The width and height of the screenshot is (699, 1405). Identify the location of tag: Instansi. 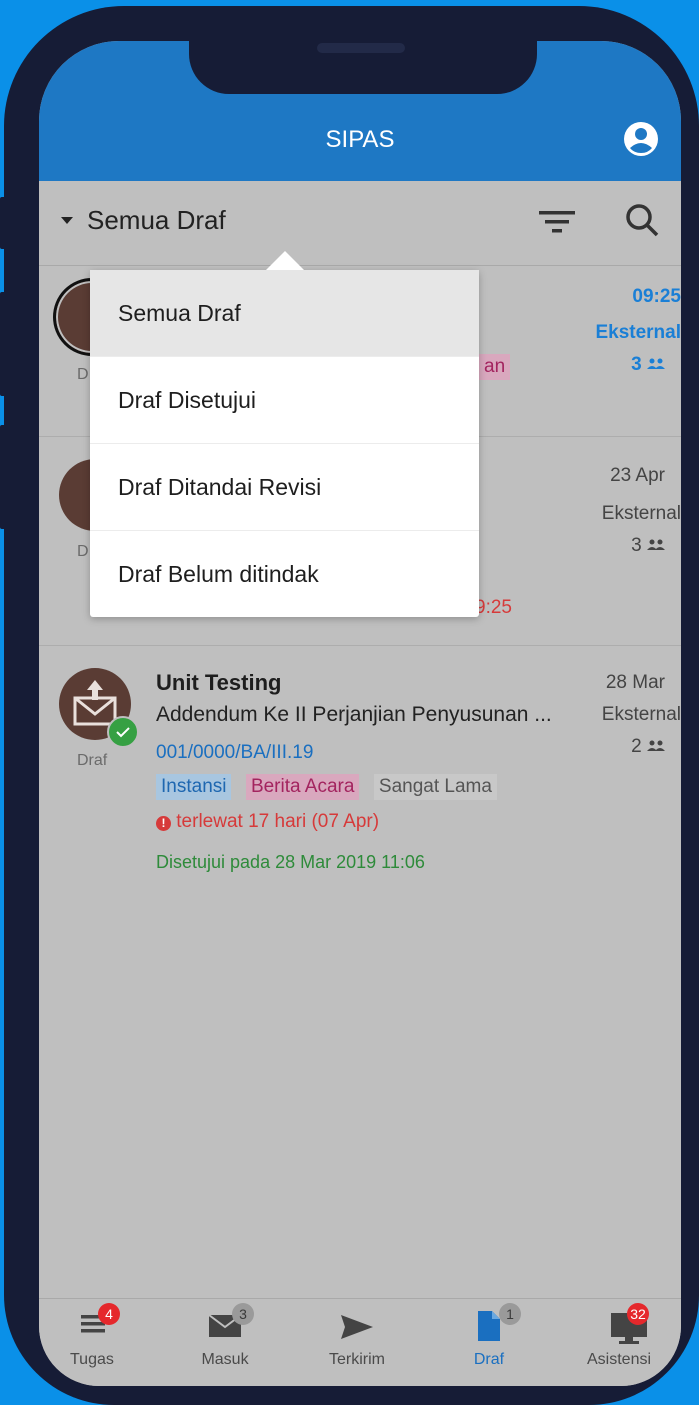
(194, 787).